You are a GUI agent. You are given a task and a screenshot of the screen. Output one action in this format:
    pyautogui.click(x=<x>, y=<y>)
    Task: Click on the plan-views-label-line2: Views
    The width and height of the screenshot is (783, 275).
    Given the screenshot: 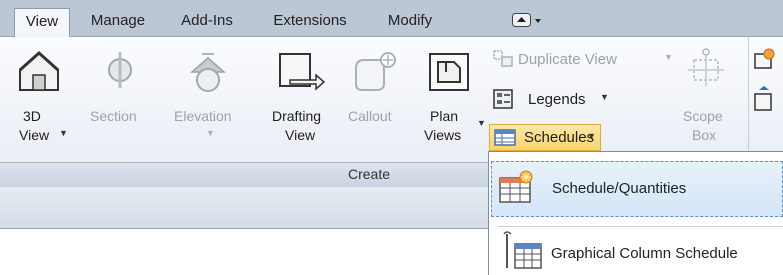 What is the action you would take?
    pyautogui.click(x=443, y=135)
    